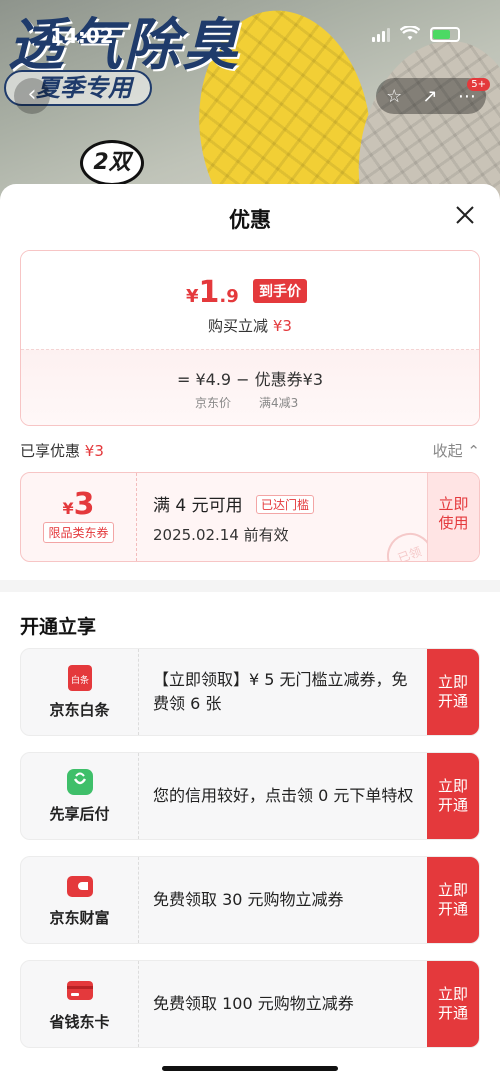 The image size is (500, 1083). I want to click on status-icons, so click(416, 34).